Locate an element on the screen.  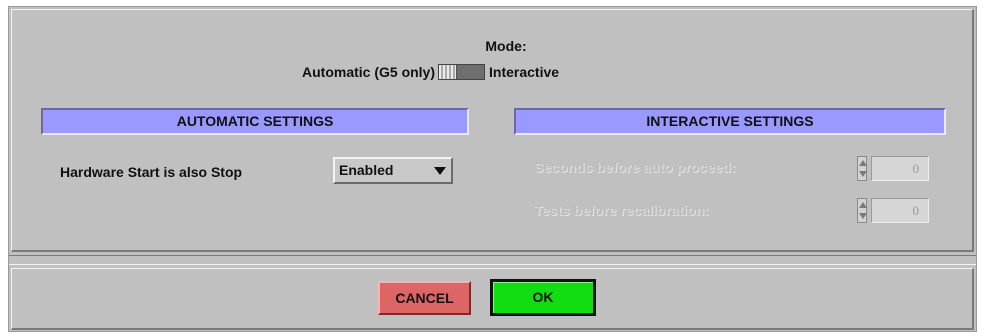
seconds-input: 0 is located at coordinates (900, 168).